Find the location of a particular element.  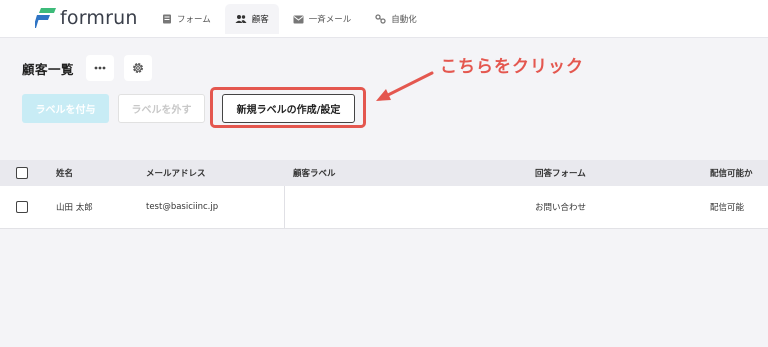

more-options-button is located at coordinates (100, 68).